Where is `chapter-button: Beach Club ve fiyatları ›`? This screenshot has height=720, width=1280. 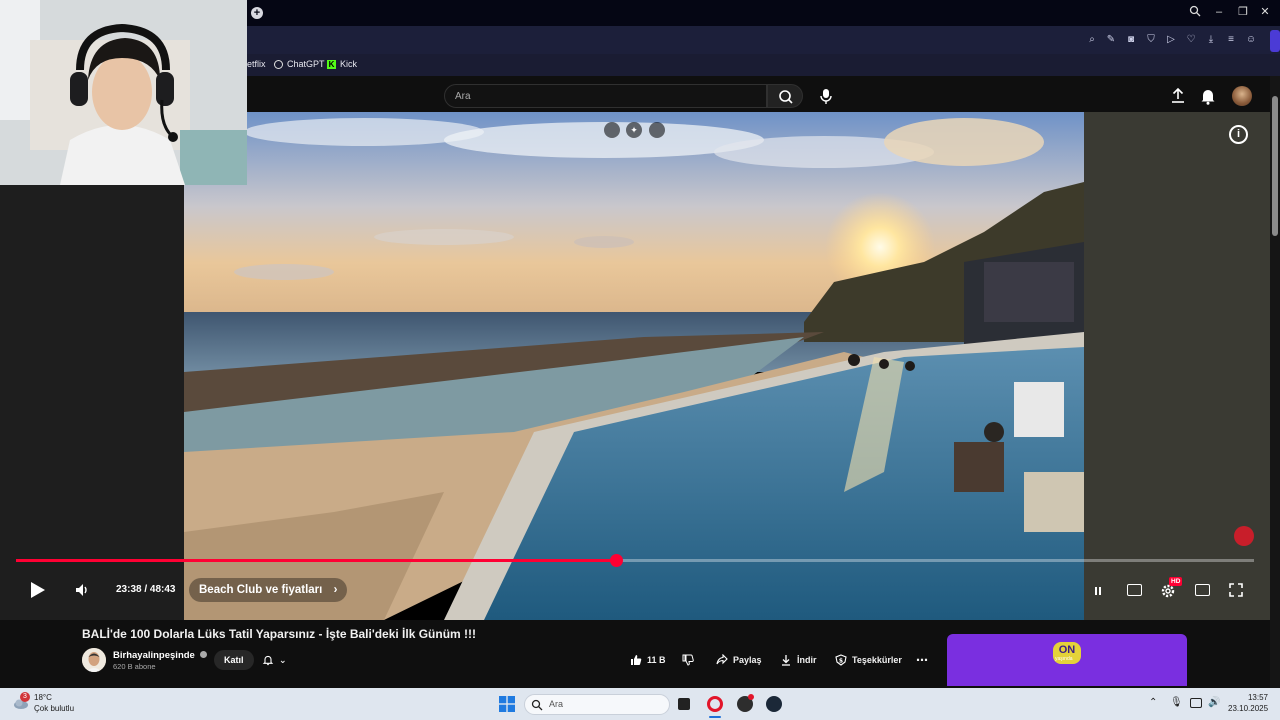 chapter-button: Beach Club ve fiyatları › is located at coordinates (268, 590).